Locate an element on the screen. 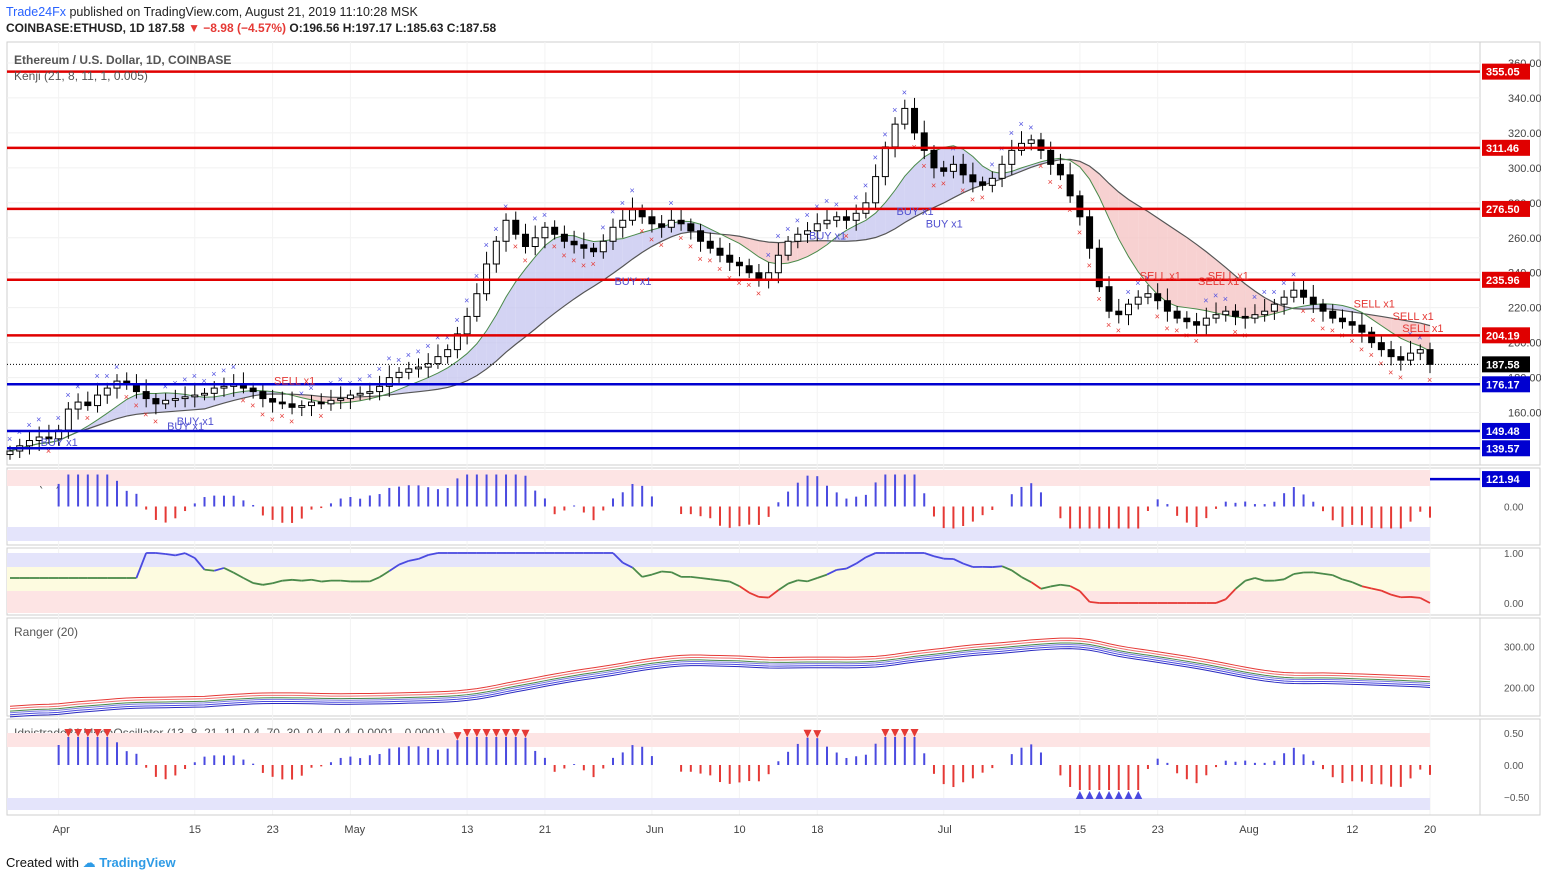 This screenshot has width=1541, height=881. level-label: 235.96 is located at coordinates (1503, 281).